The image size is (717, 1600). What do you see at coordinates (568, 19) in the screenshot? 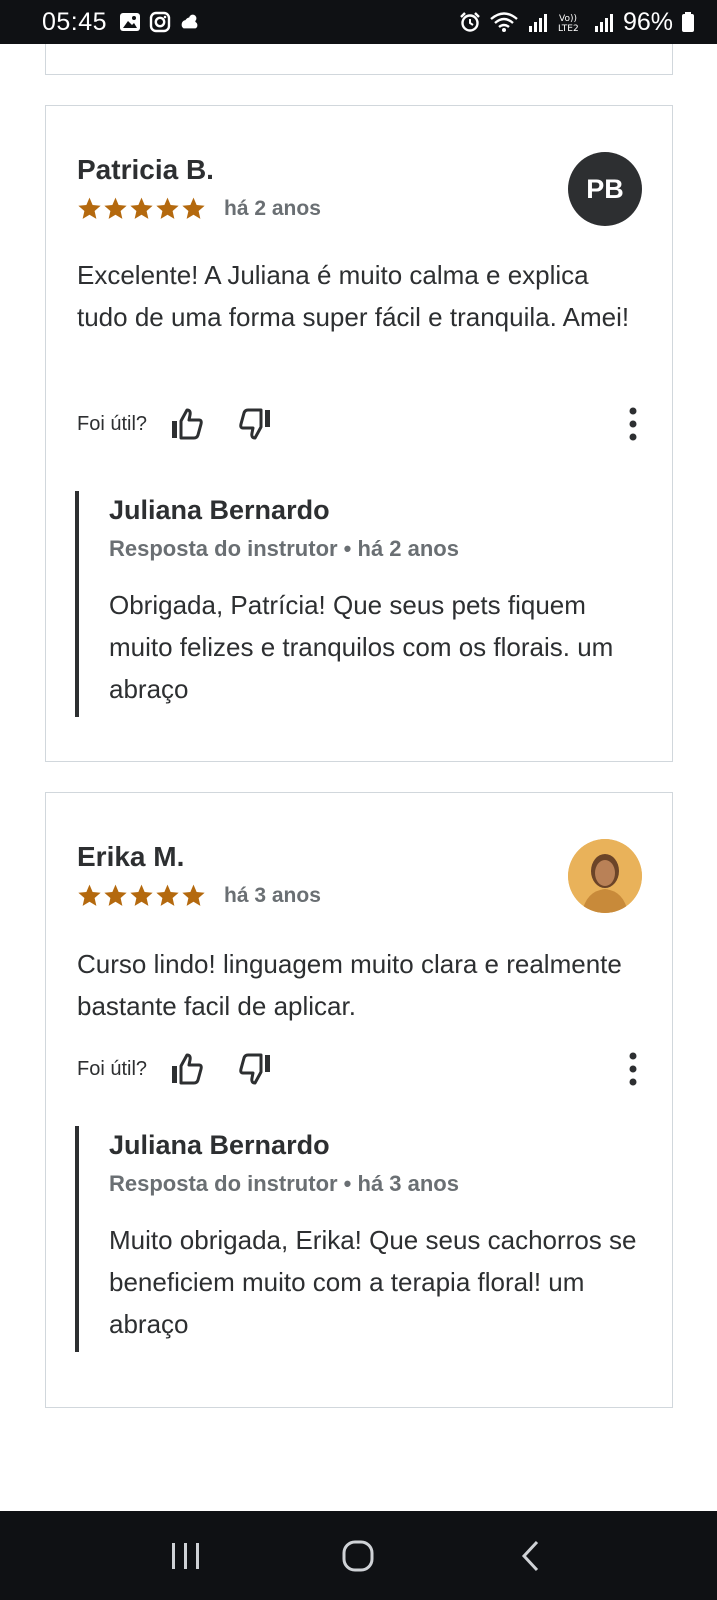
I see `svg-text: Vo))` at bounding box center [568, 19].